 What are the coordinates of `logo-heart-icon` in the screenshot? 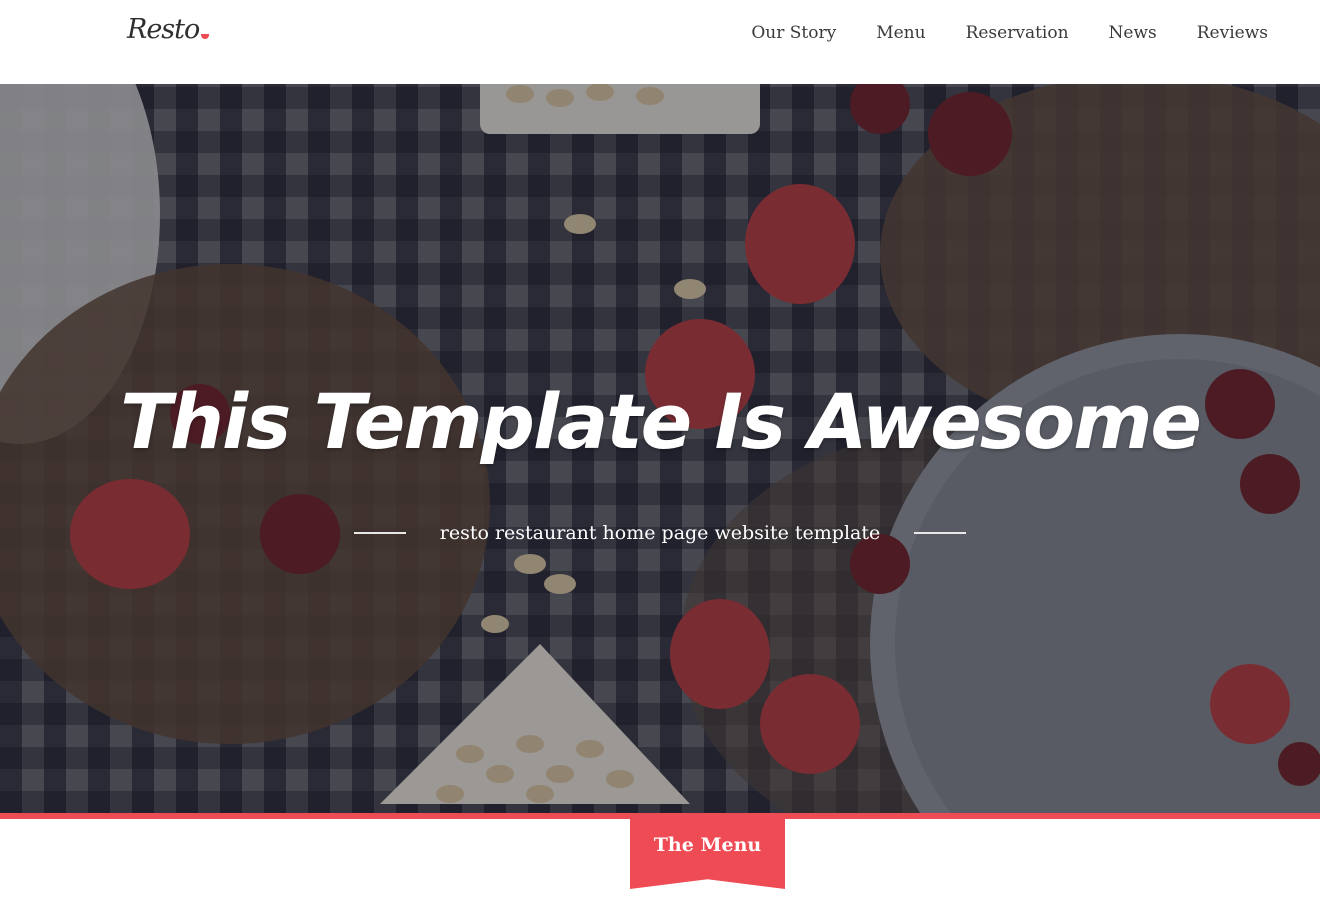 It's located at (205, 36).